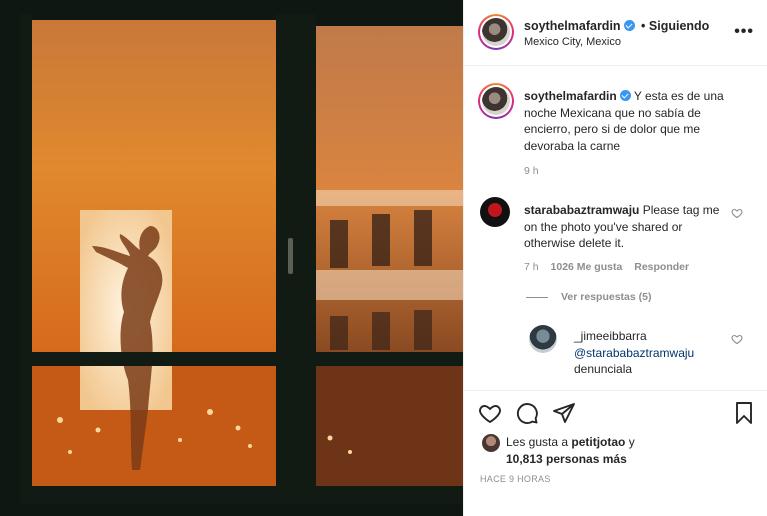 This screenshot has width=767, height=516. What do you see at coordinates (737, 213) in the screenshot?
I see `comment-like-heart-icon` at bounding box center [737, 213].